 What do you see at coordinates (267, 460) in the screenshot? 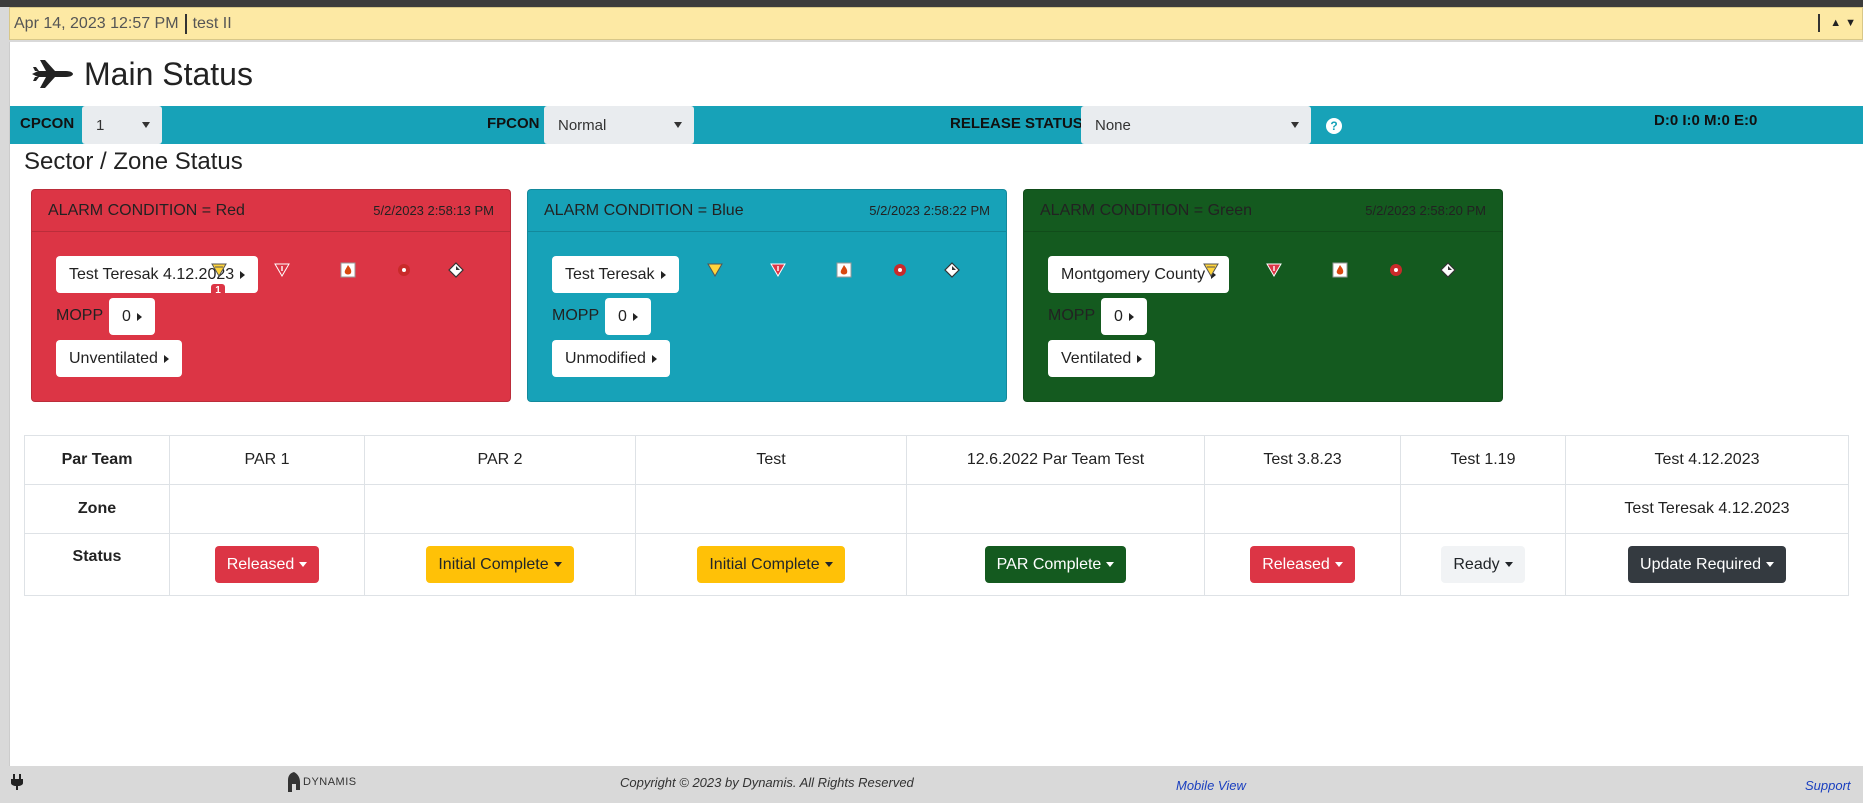
I see `par-team-name: PAR 1` at bounding box center [267, 460].